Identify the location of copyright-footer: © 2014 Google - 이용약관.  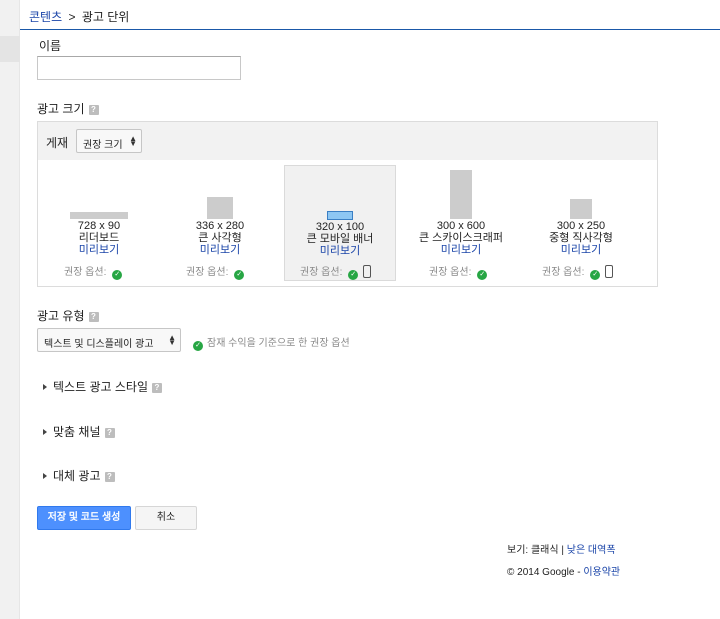
(563, 570).